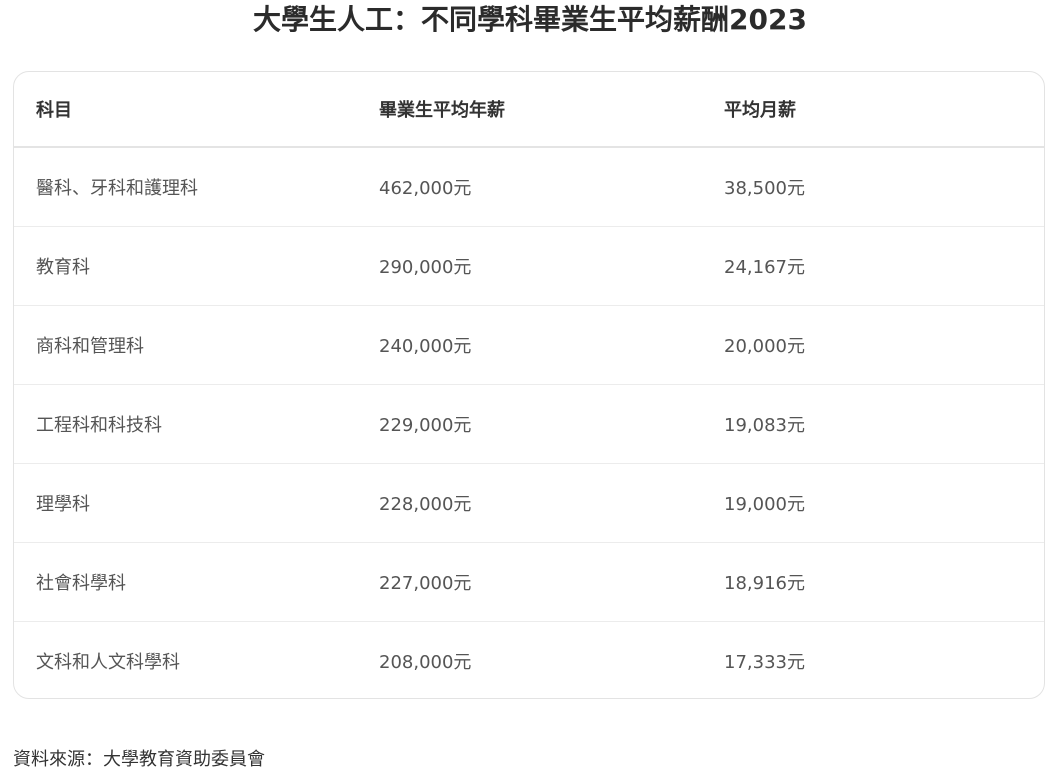  Describe the element at coordinates (185, 187) in the screenshot. I see `cell-subject: 醫科、牙科和護理科` at that location.